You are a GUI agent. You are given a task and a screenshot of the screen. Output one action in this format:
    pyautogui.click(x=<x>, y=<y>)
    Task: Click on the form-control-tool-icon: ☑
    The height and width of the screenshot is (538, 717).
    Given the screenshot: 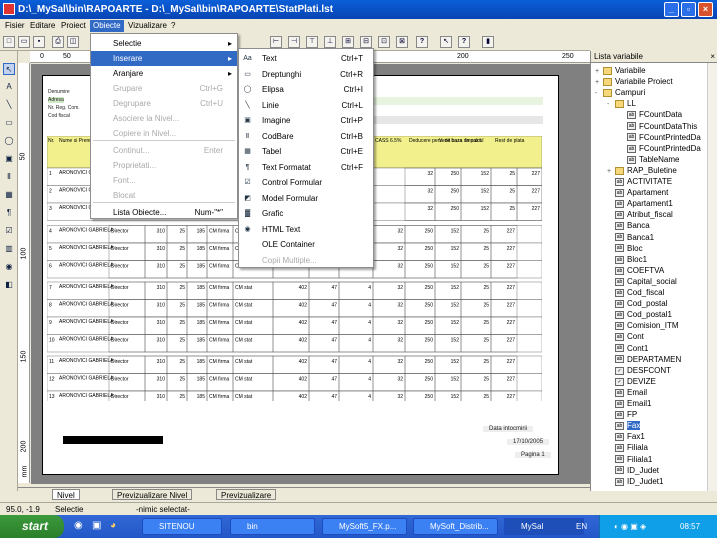 What is the action you would take?
    pyautogui.click(x=9, y=231)
    